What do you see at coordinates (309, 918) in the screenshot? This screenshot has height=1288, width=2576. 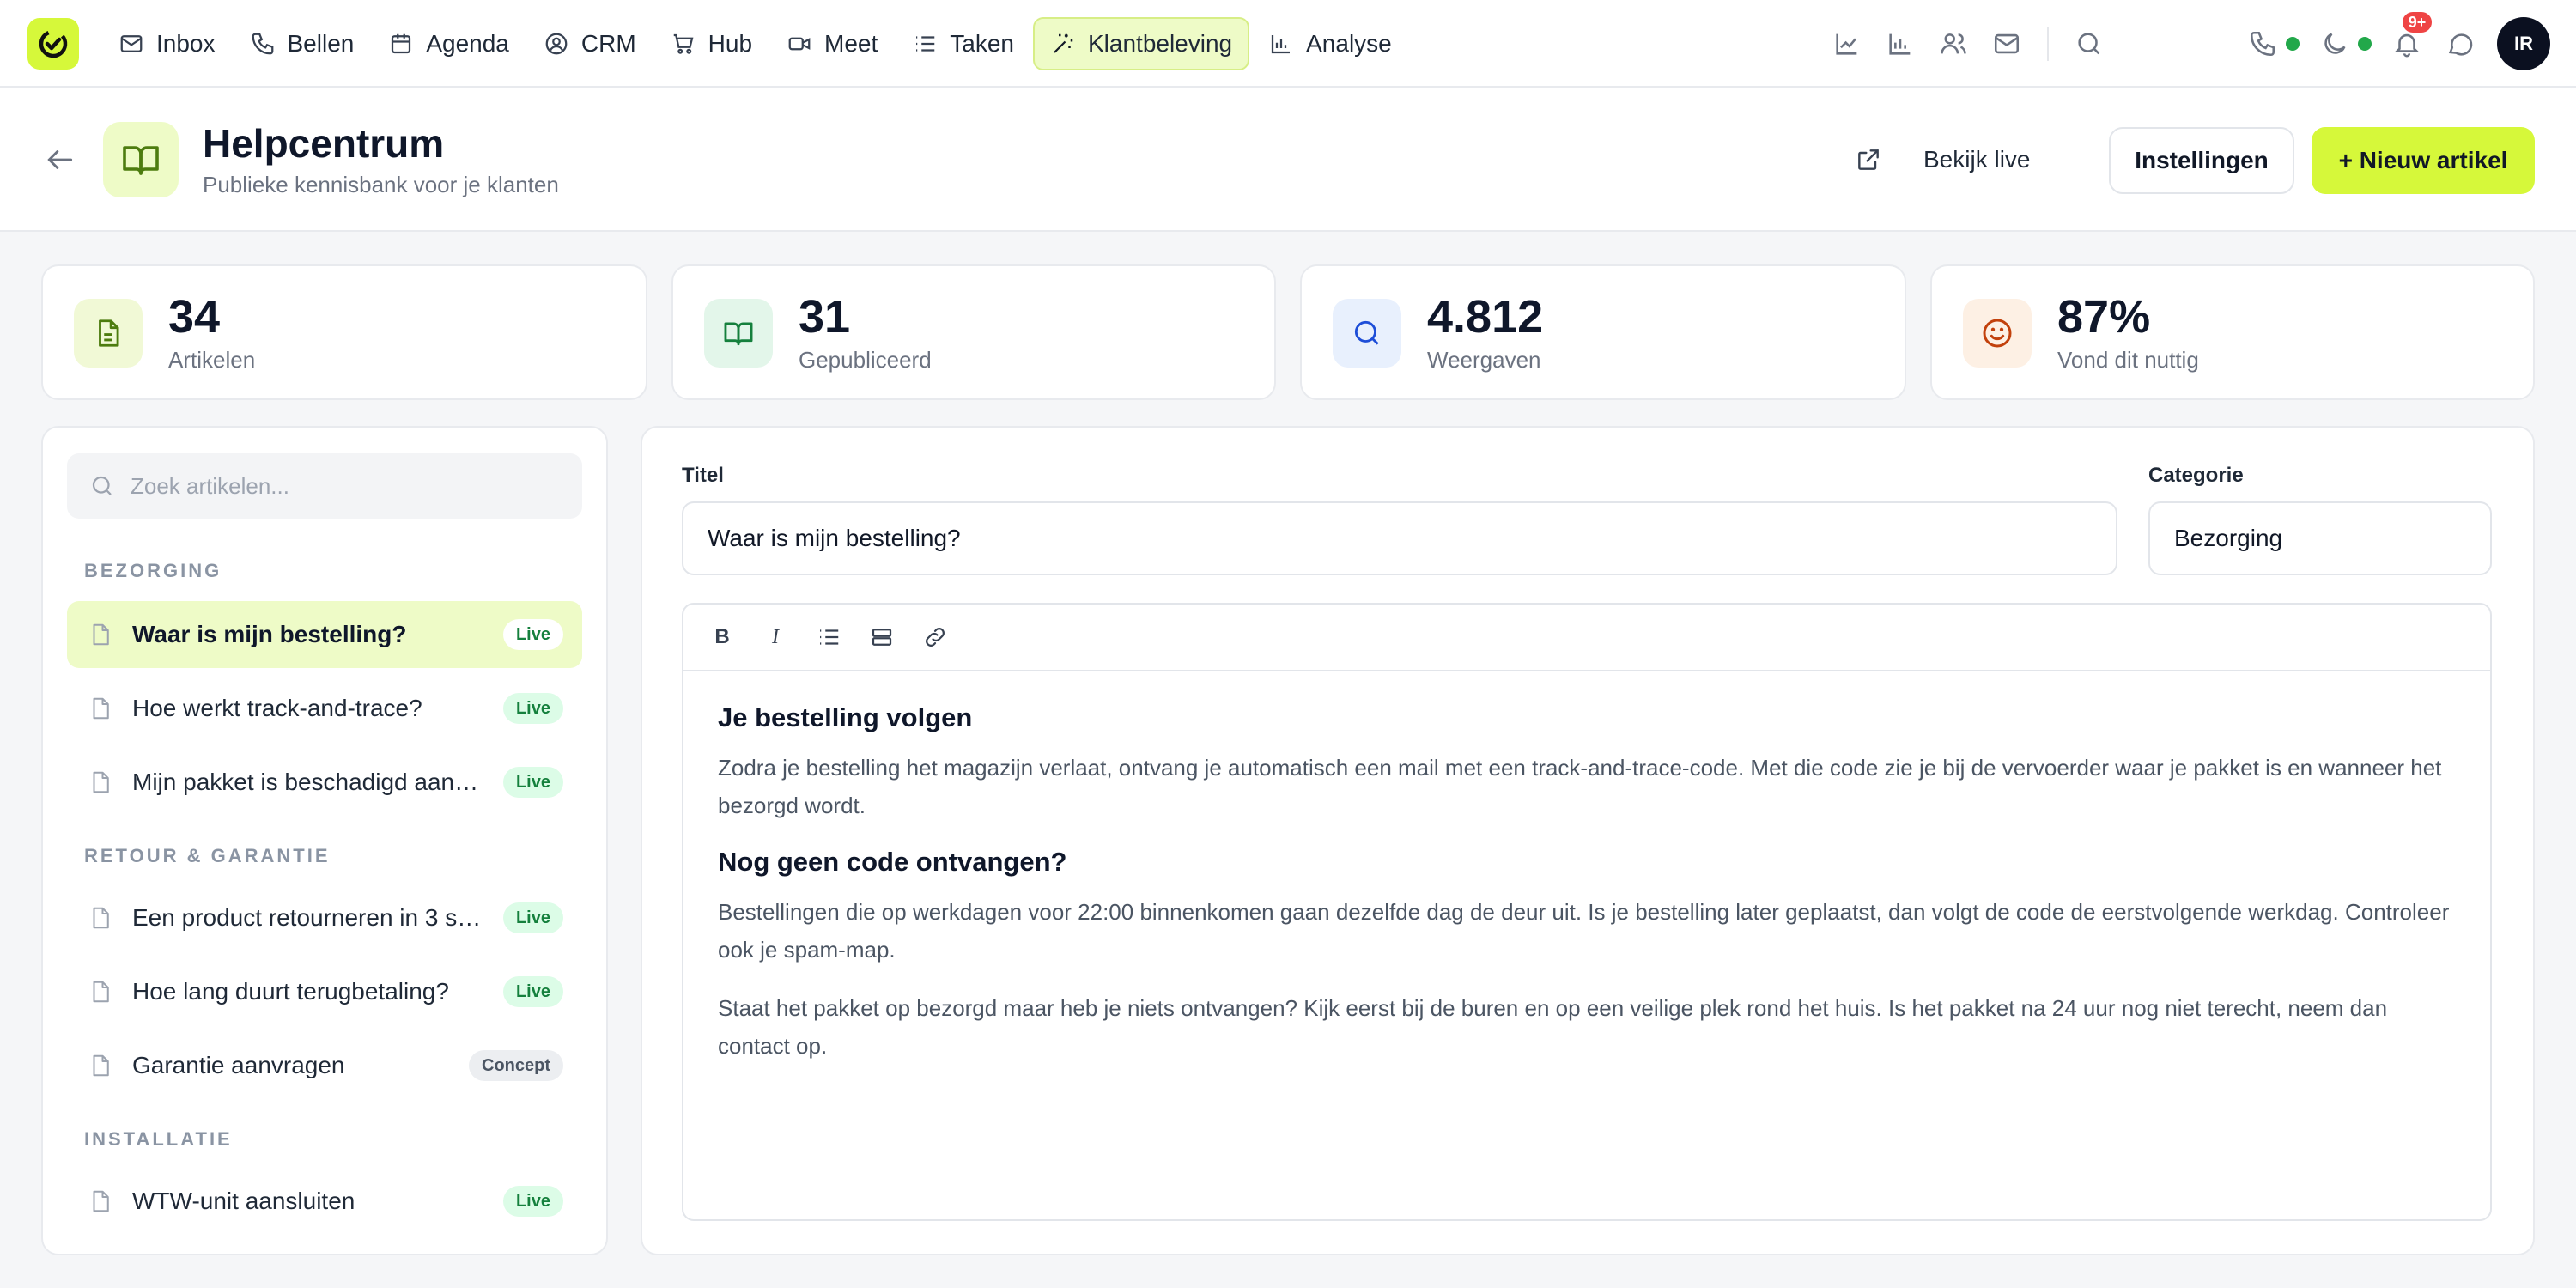 I see `article-title: Een product retourneren in 3 stappen` at bounding box center [309, 918].